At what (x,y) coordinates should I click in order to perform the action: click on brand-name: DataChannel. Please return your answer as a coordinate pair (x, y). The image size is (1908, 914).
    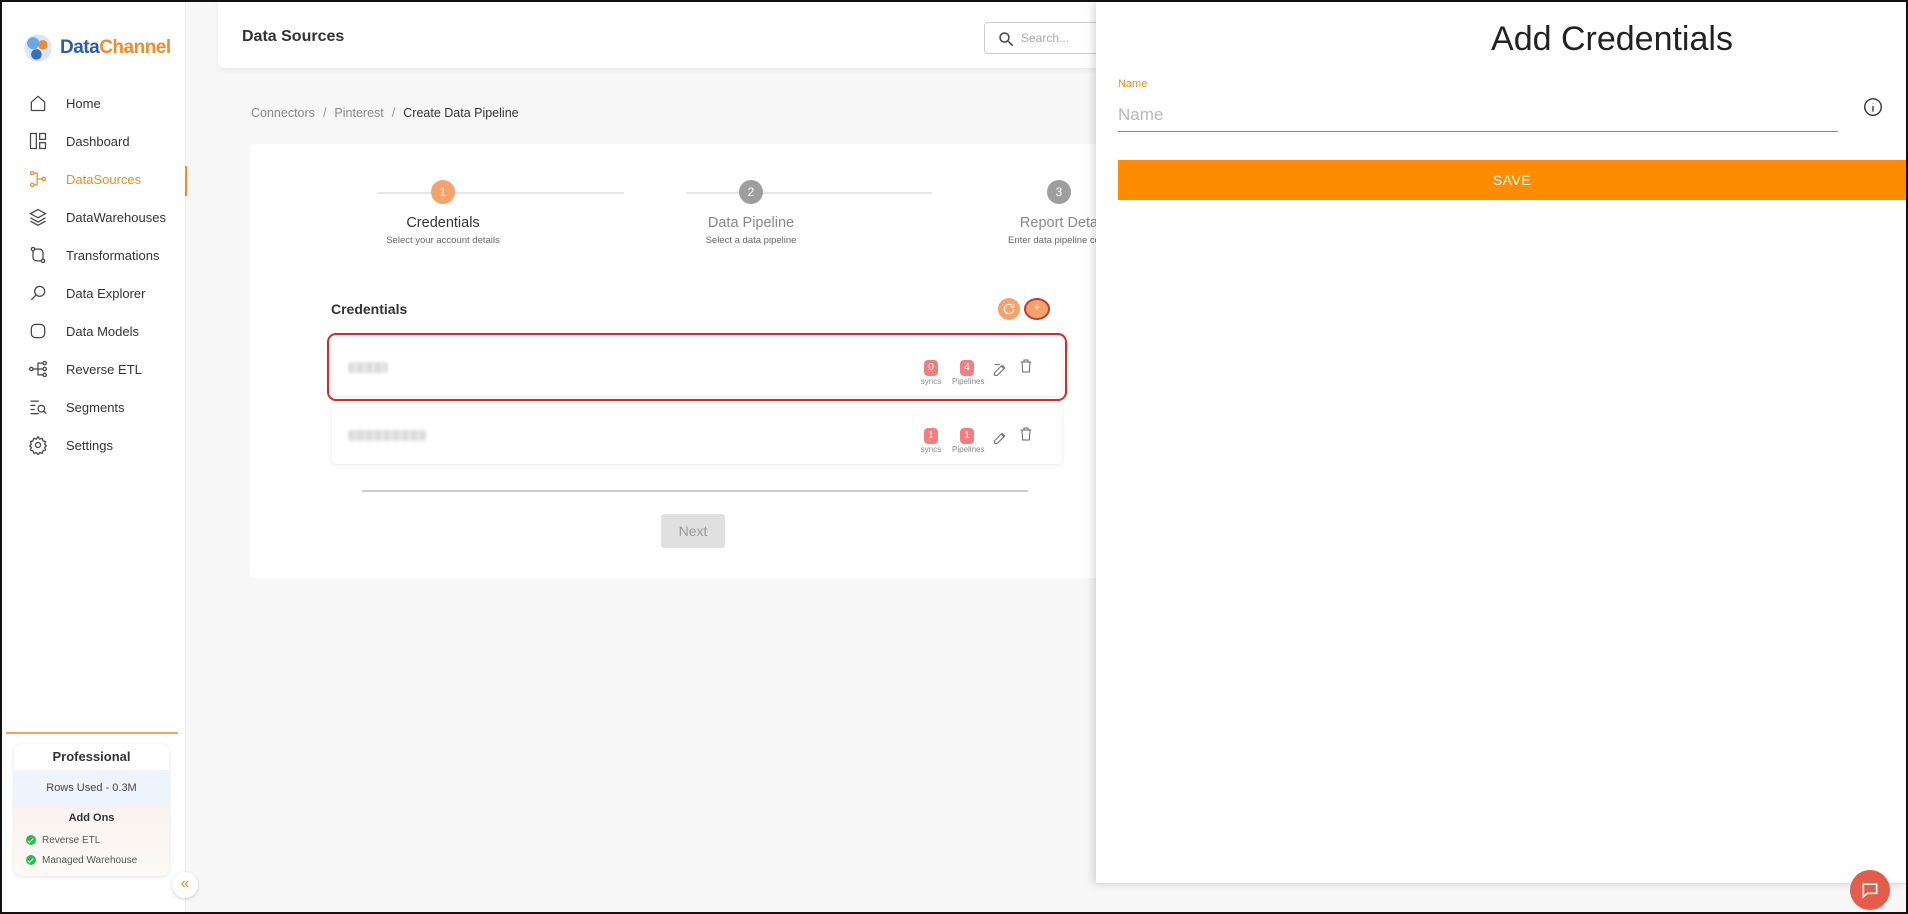
    Looking at the image, I should click on (115, 48).